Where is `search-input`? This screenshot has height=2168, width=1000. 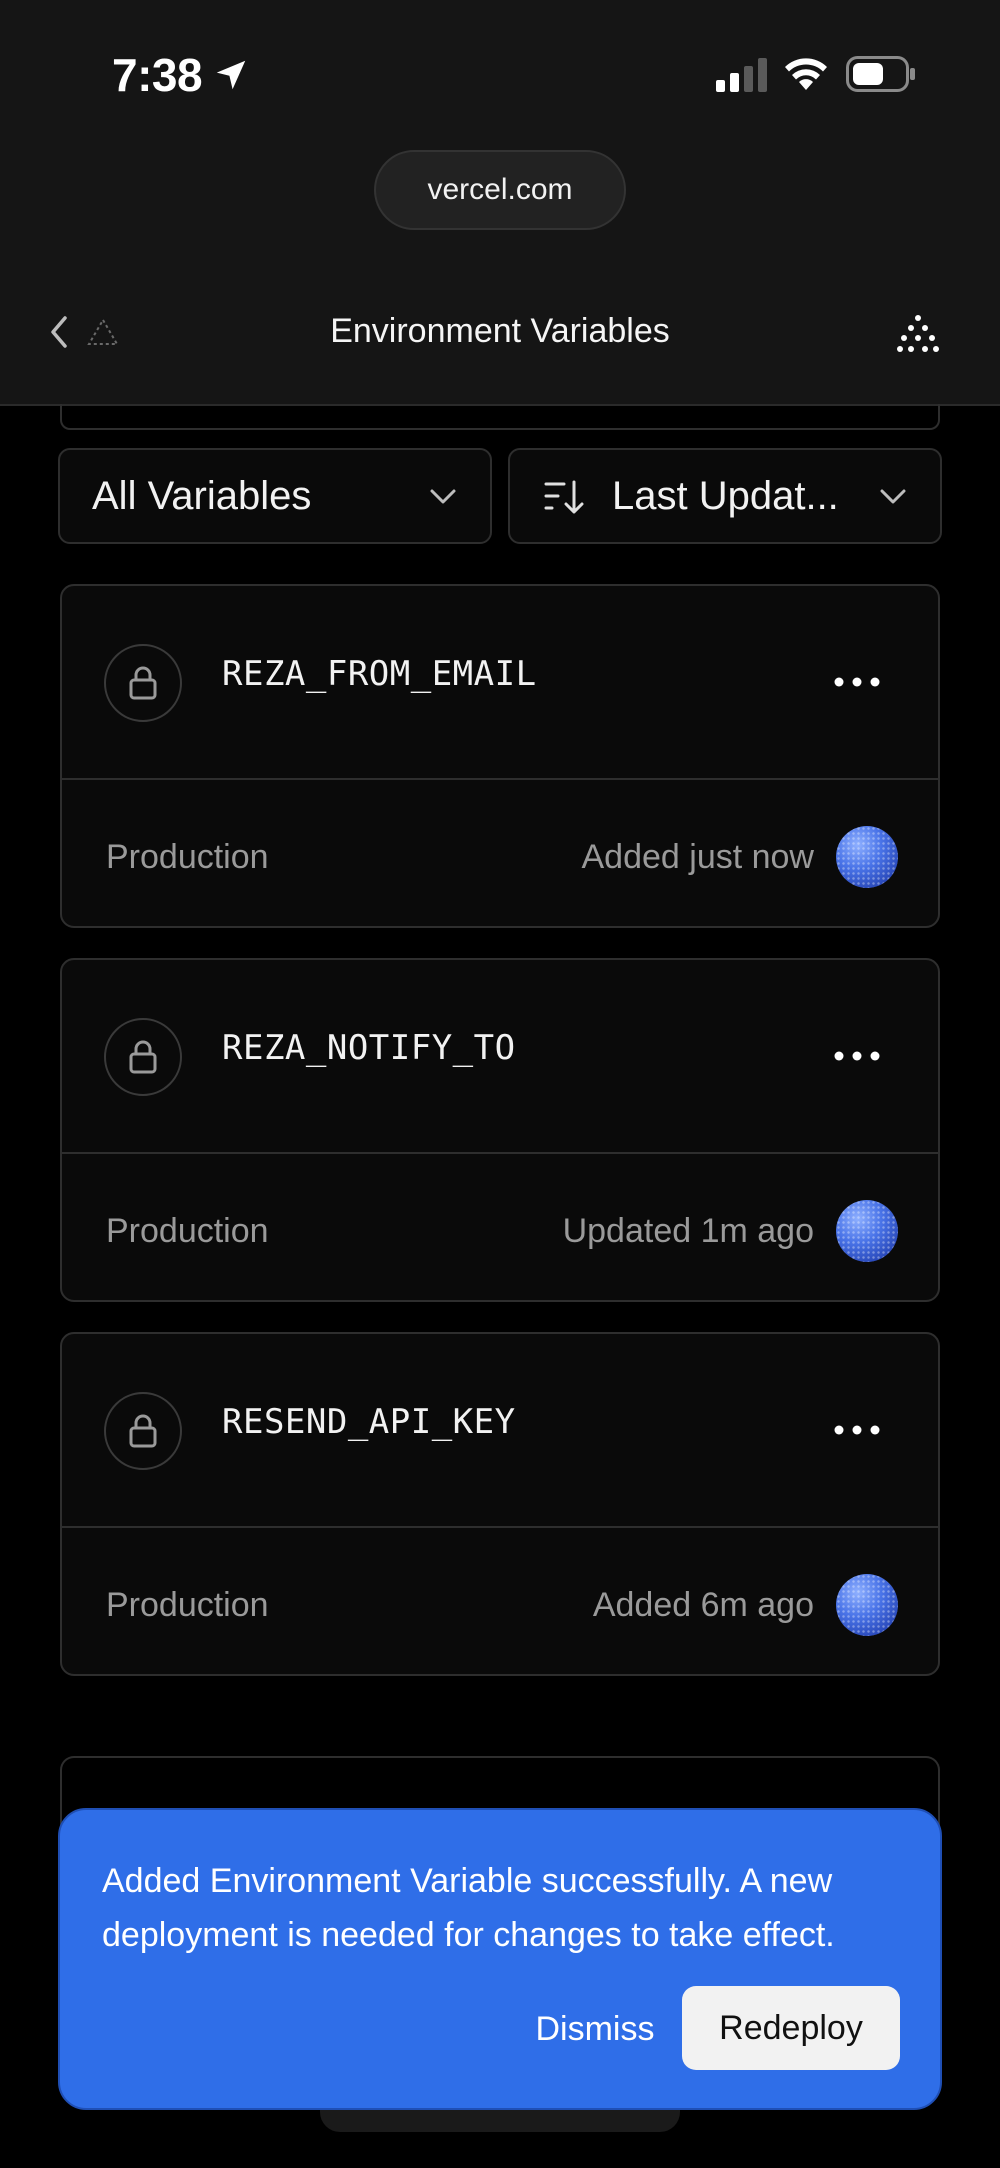 search-input is located at coordinates (500, 417).